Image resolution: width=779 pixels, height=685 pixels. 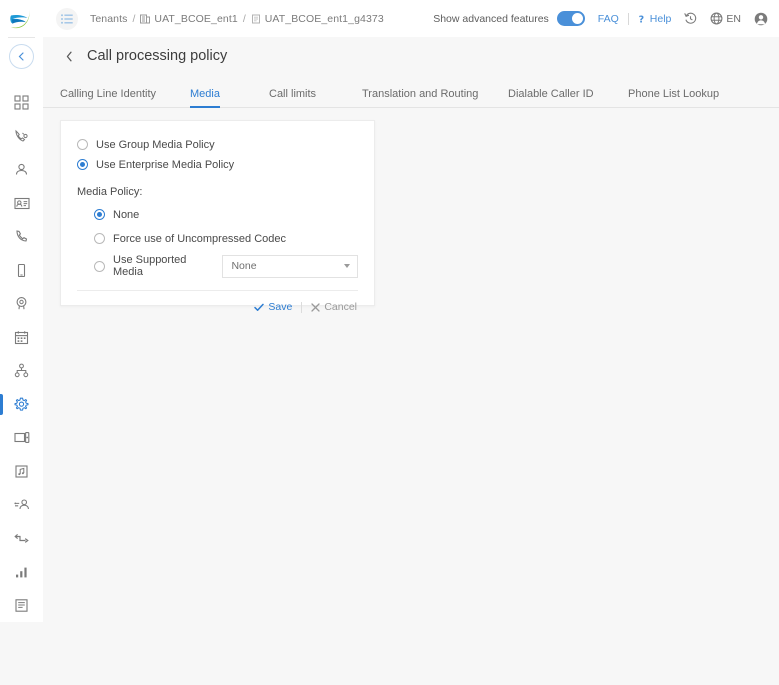 I want to click on calendar-icon, so click(x=21, y=337).